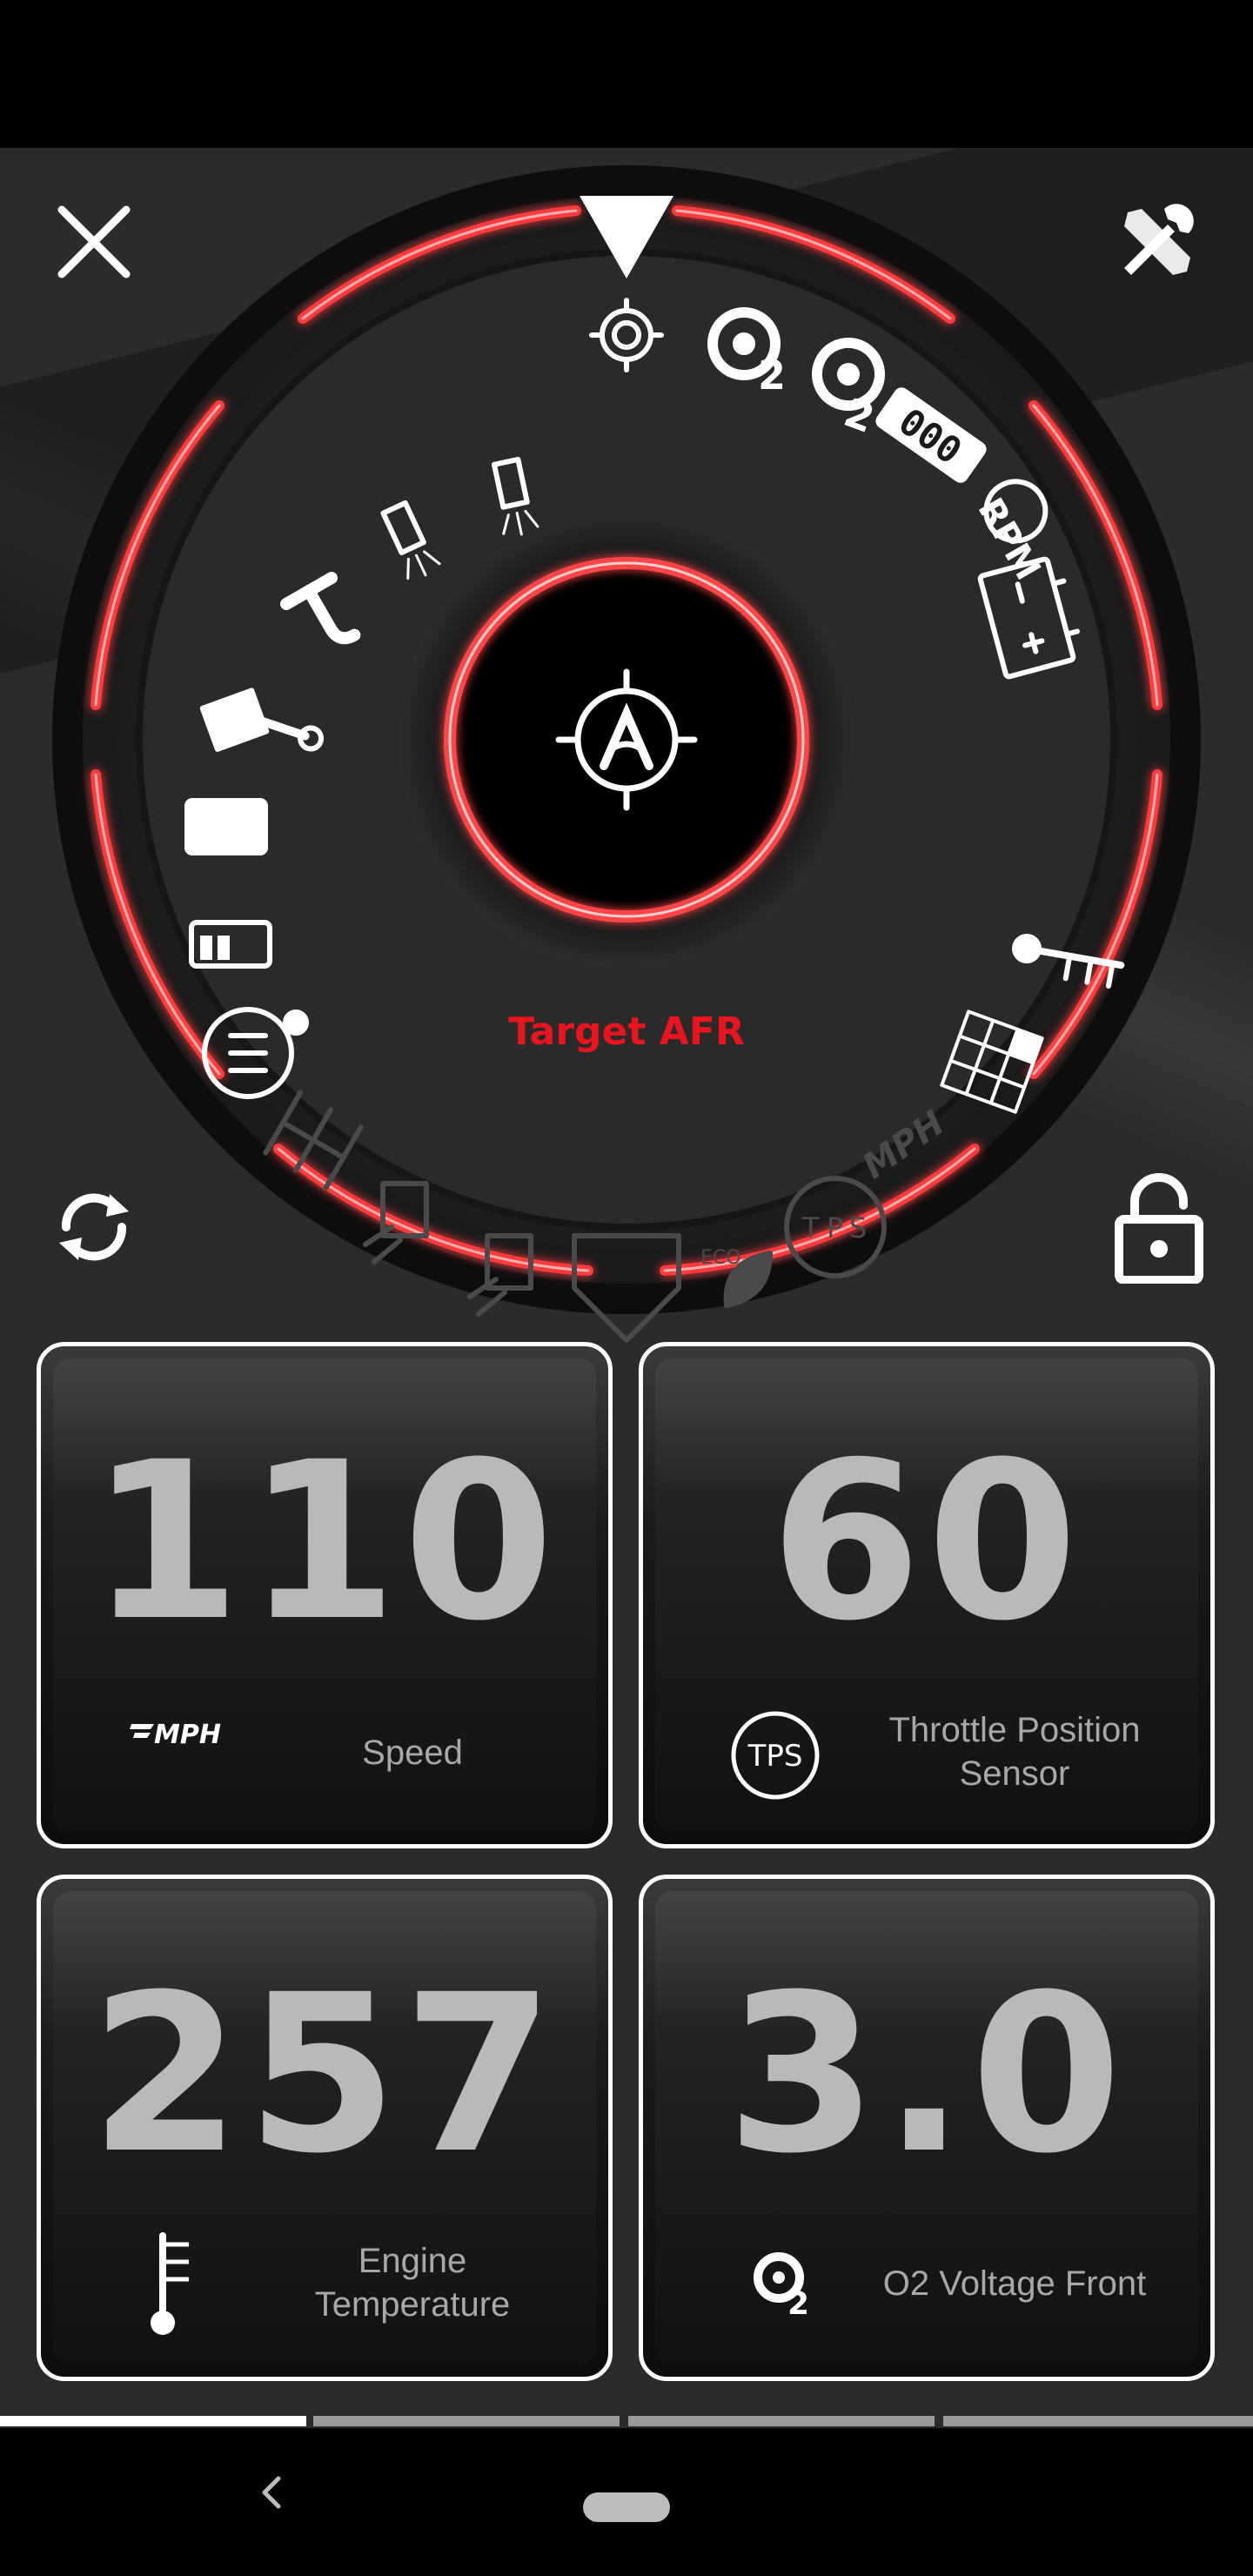 This screenshot has width=1253, height=2576. Describe the element at coordinates (626, 74) in the screenshot. I see `status-bar` at that location.